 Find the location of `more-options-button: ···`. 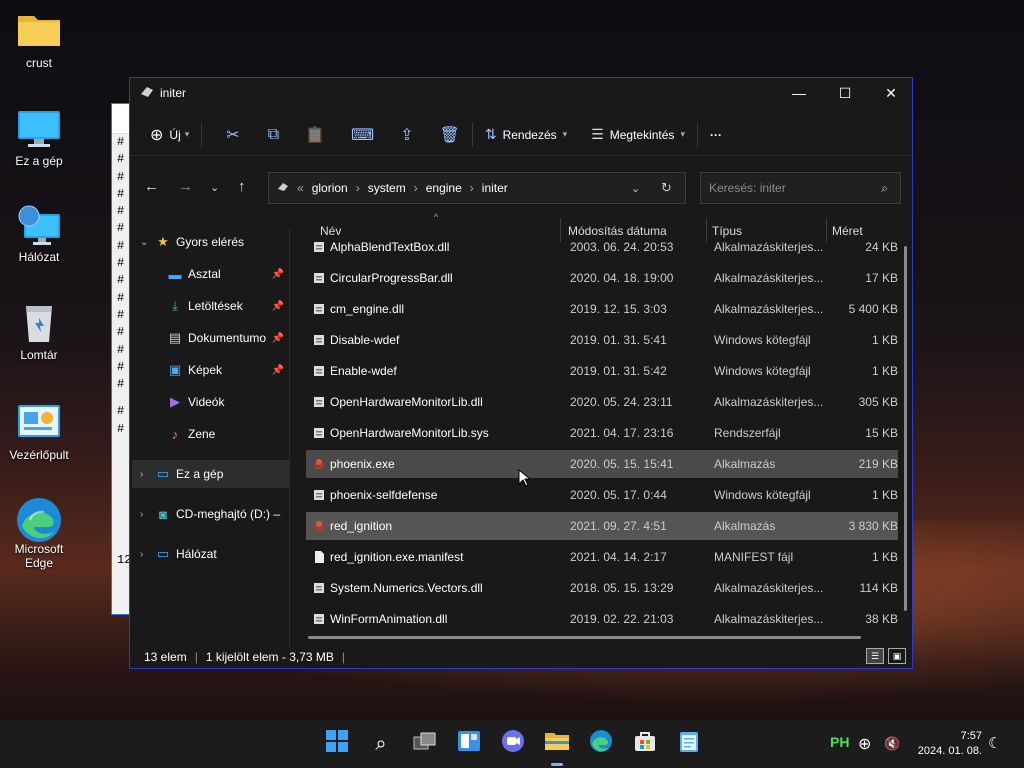

more-options-button: ··· is located at coordinates (716, 135).